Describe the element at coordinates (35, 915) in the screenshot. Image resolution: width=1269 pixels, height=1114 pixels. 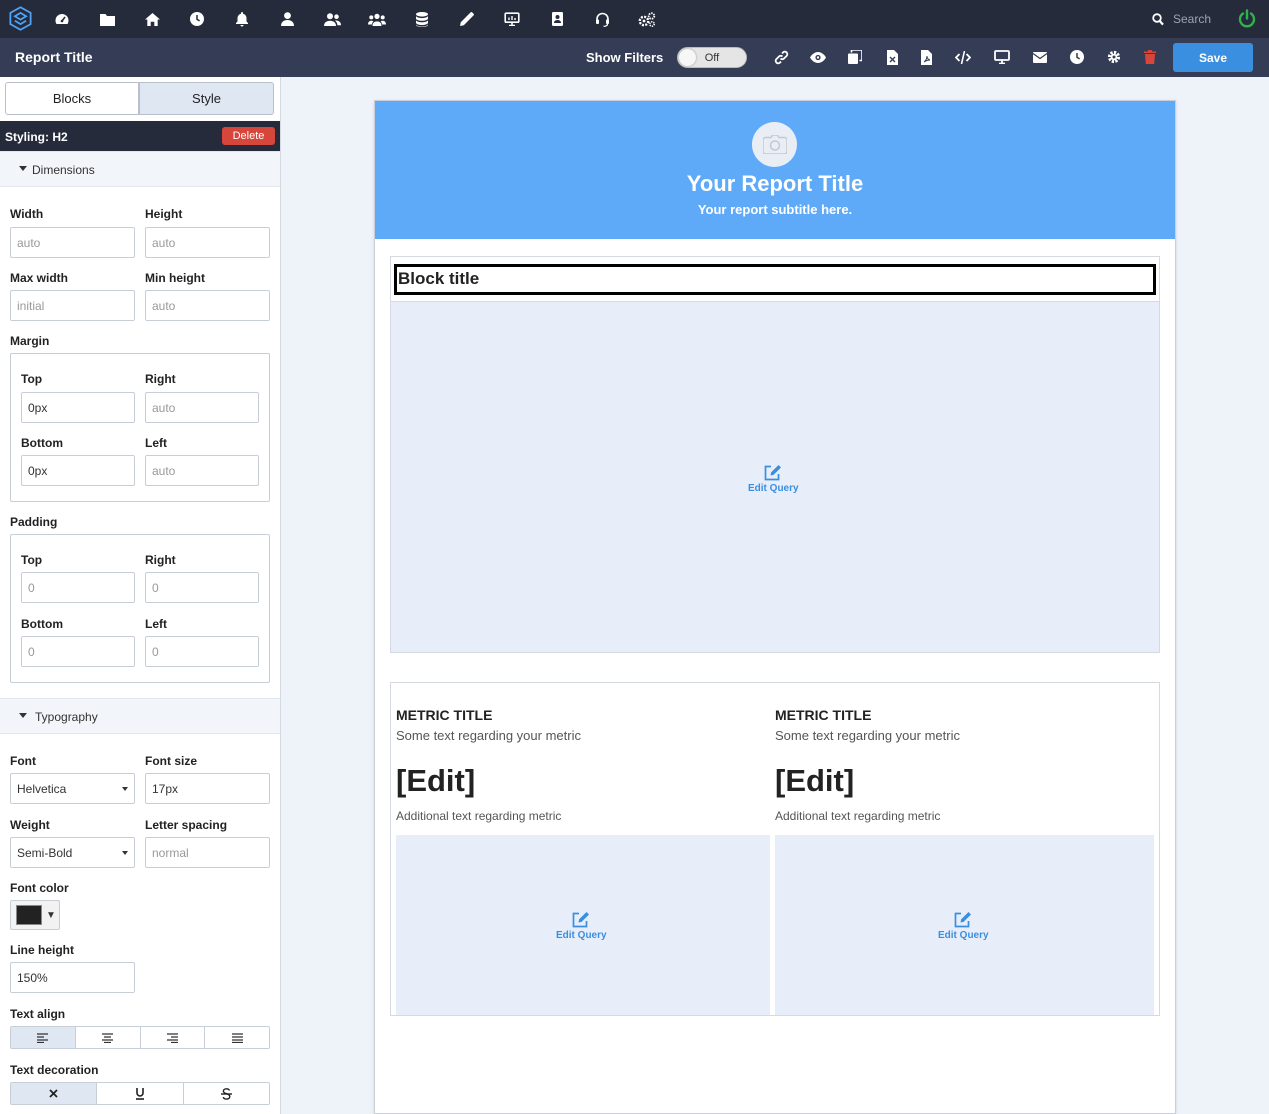
I see `font-color-picker: ▼` at that location.